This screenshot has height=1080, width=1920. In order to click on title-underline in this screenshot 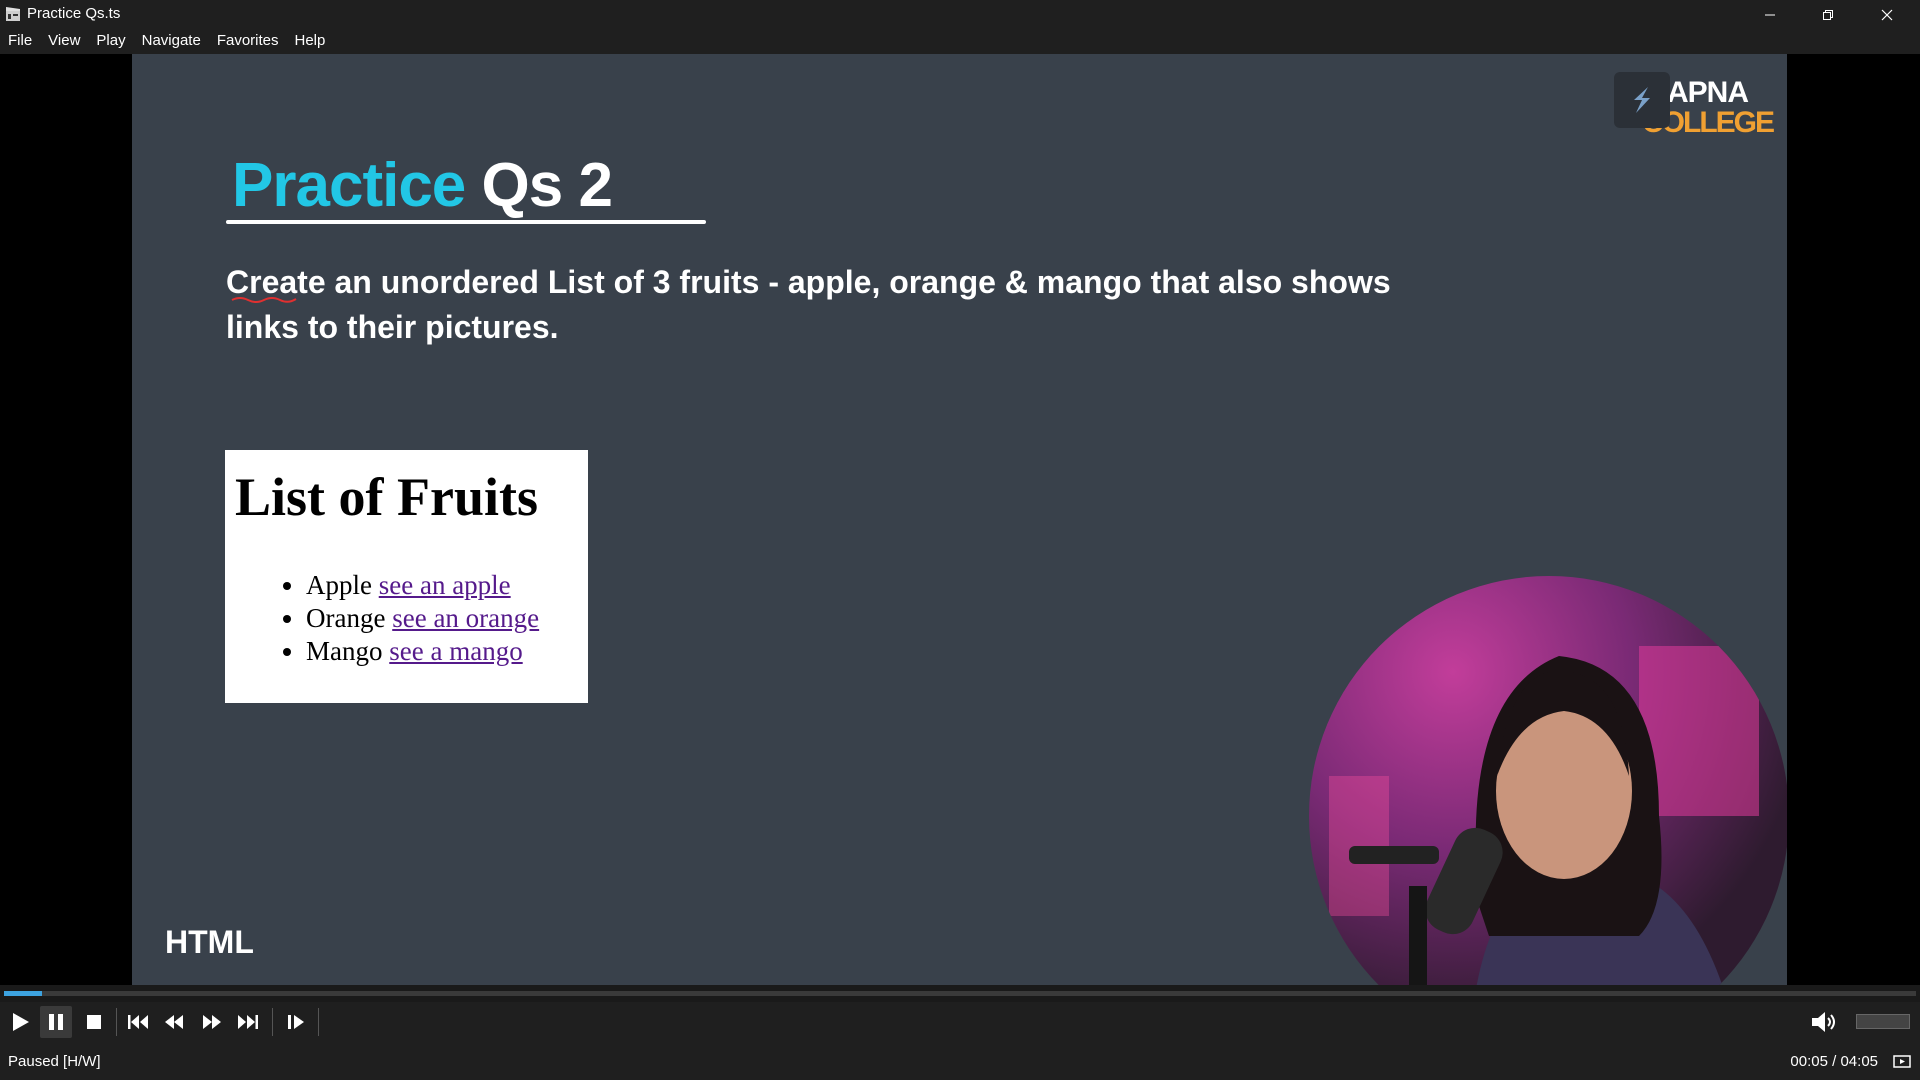, I will do `click(466, 222)`.